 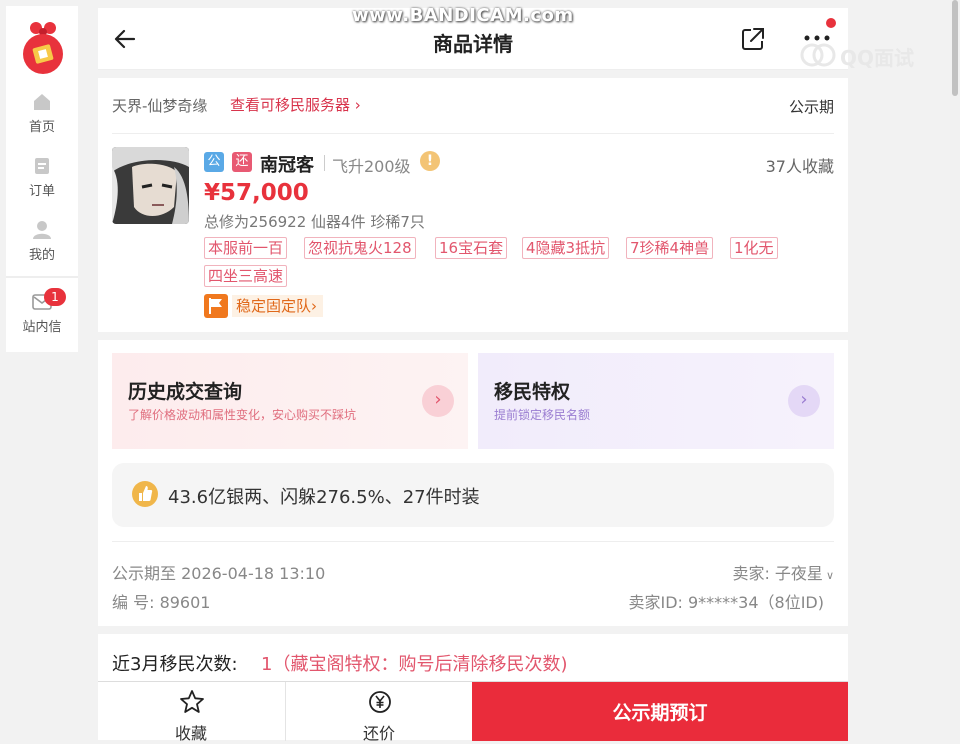 I want to click on price: ¥57,000, so click(x=256, y=193).